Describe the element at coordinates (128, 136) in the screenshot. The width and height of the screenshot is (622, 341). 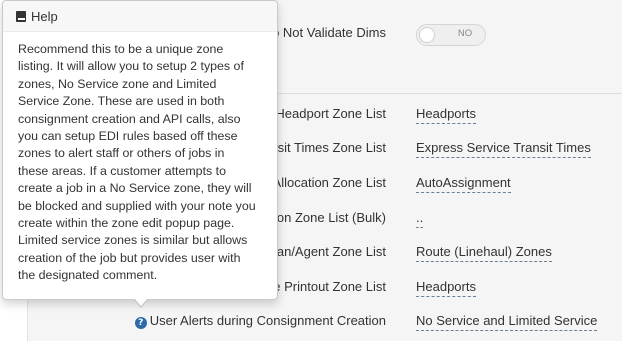
I see `popover-line: you can setup EDI rules based off these` at that location.